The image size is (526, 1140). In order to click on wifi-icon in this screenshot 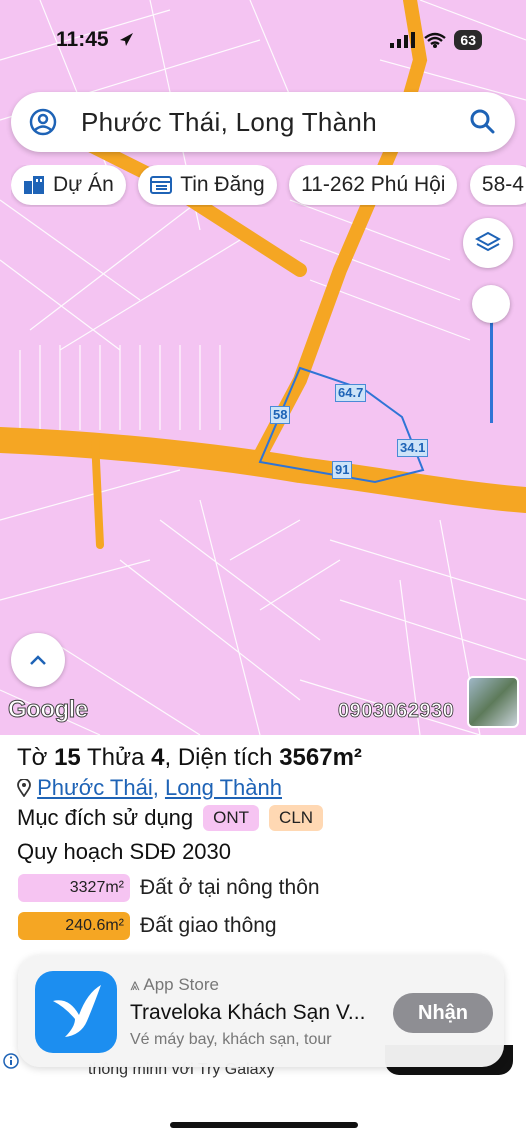, I will do `click(435, 40)`.